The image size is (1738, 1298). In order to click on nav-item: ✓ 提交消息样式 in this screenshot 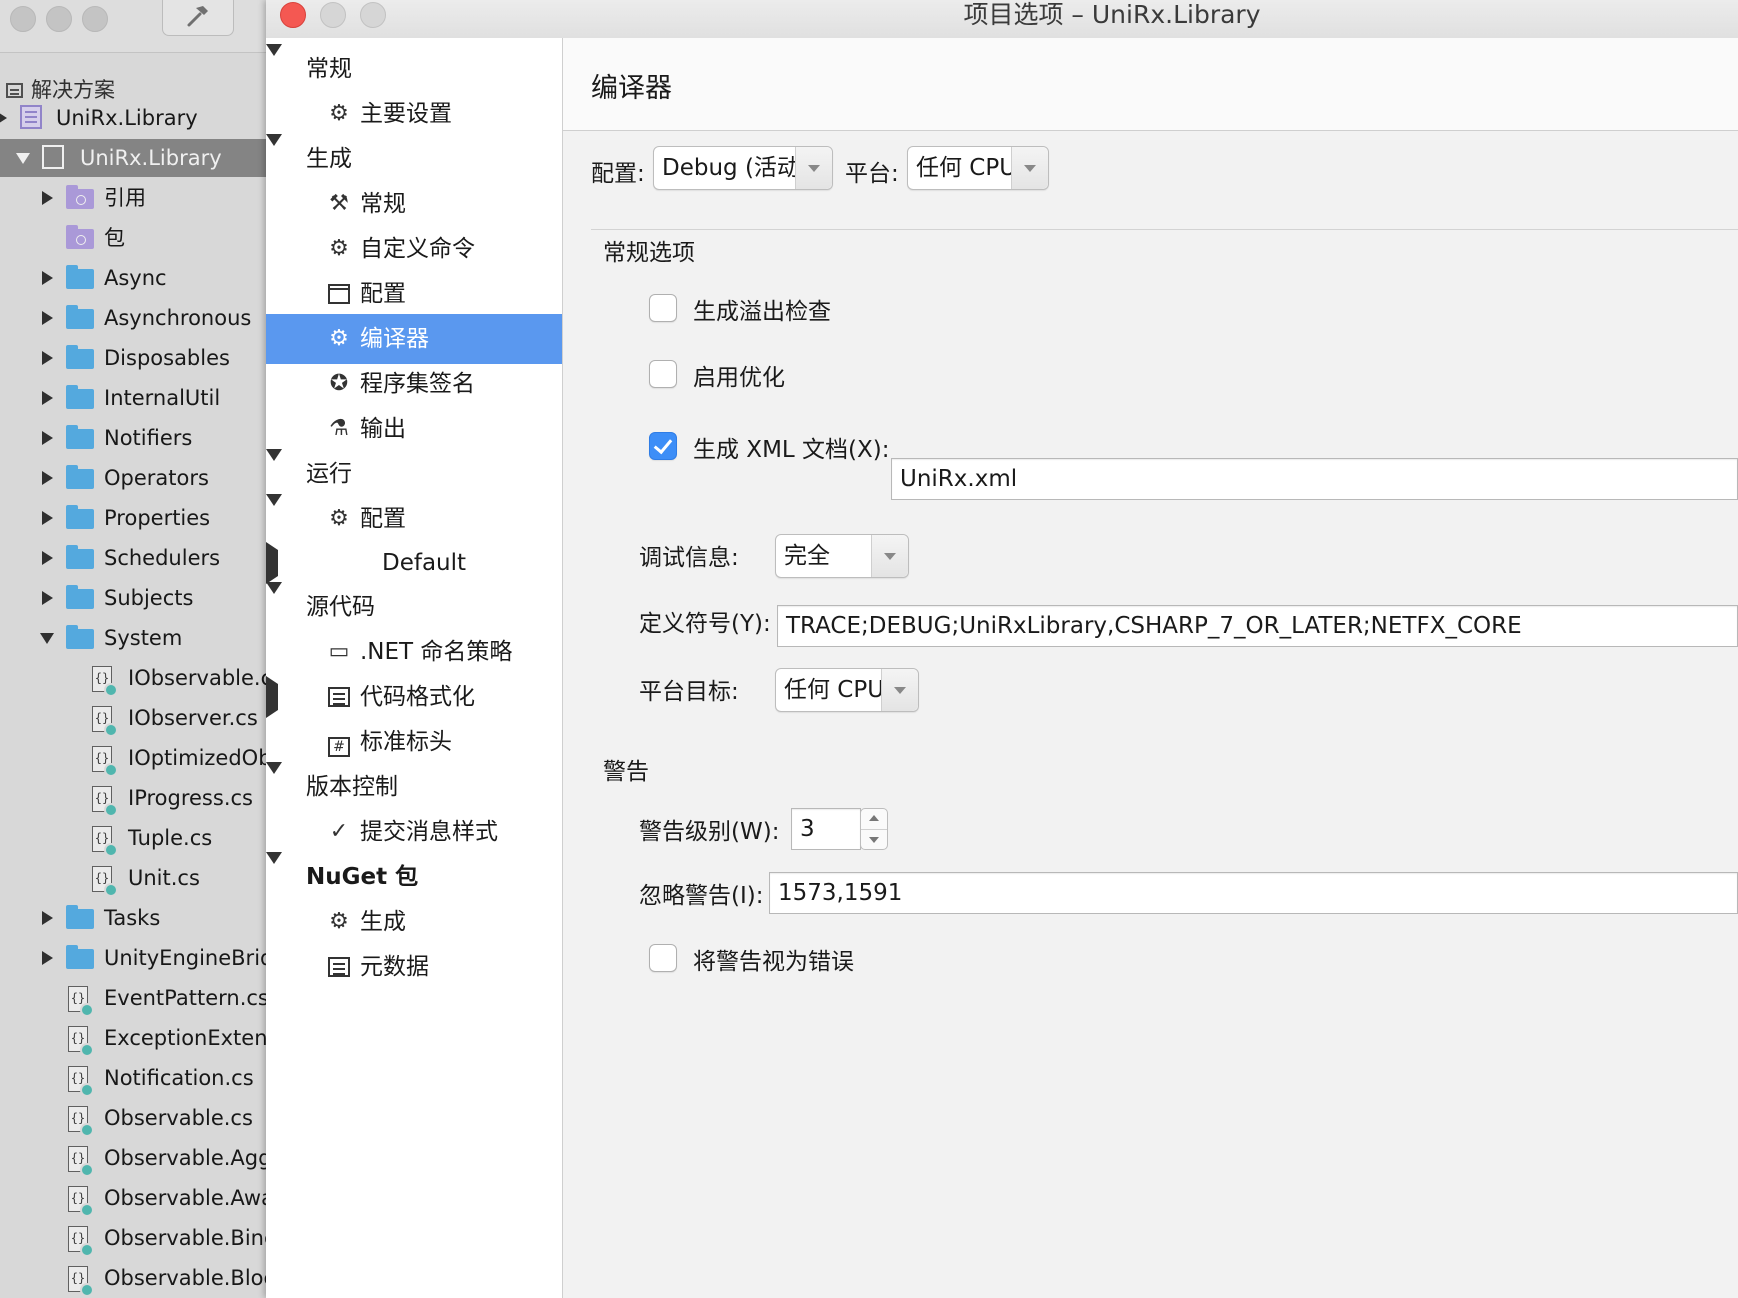, I will do `click(414, 832)`.